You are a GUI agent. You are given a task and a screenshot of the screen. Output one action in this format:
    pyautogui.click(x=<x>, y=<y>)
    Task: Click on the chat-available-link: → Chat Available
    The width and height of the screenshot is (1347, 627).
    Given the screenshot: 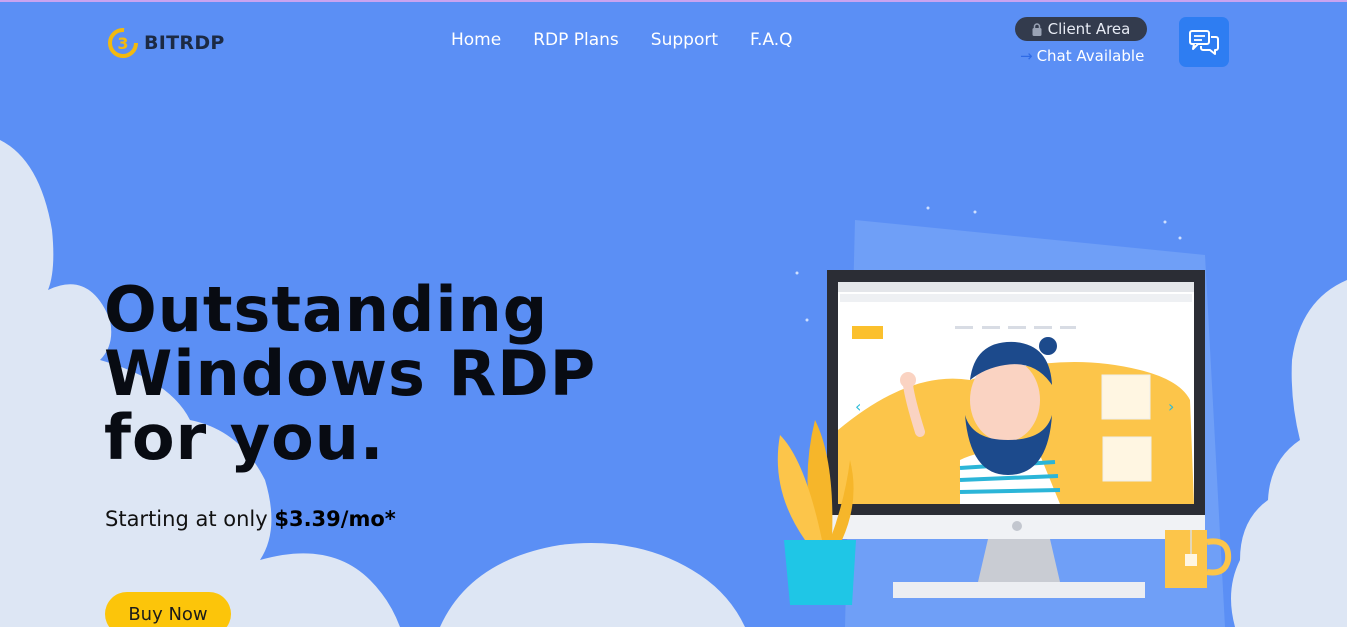 What is the action you would take?
    pyautogui.click(x=1082, y=56)
    